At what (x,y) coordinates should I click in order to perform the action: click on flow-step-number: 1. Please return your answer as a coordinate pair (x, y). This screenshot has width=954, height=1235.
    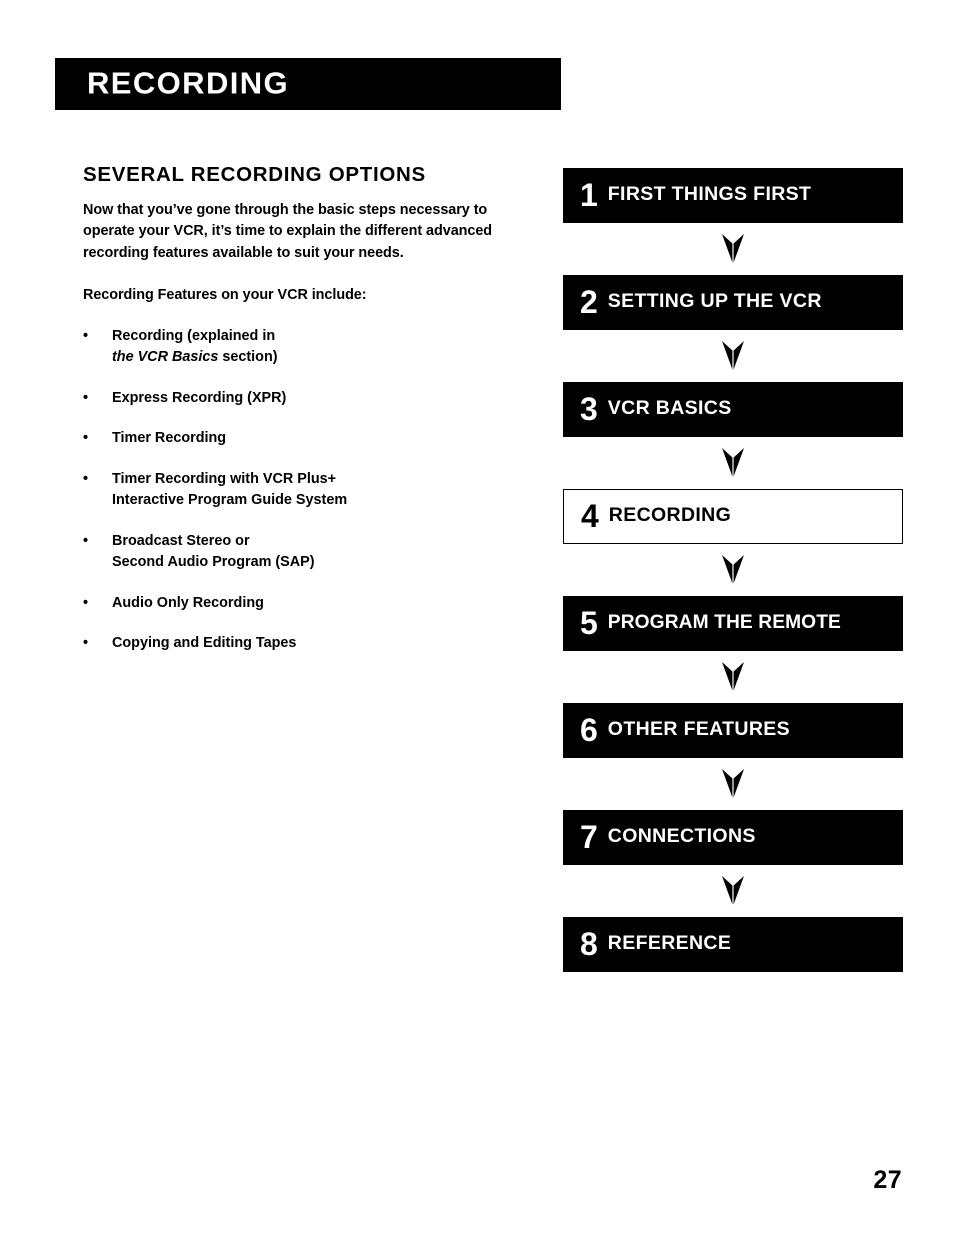
    Looking at the image, I should click on (589, 194).